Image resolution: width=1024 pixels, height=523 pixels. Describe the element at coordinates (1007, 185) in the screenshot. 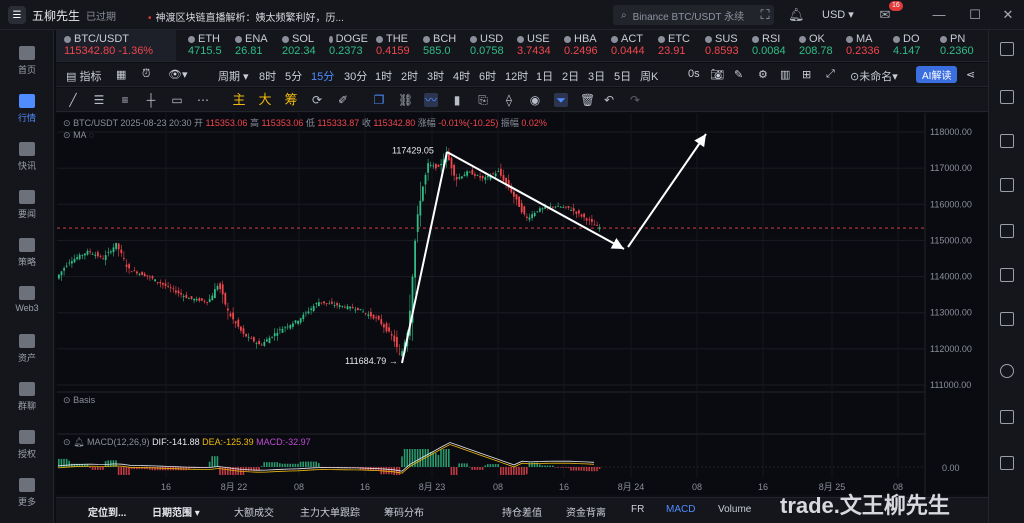

I see `trend-icon` at that location.